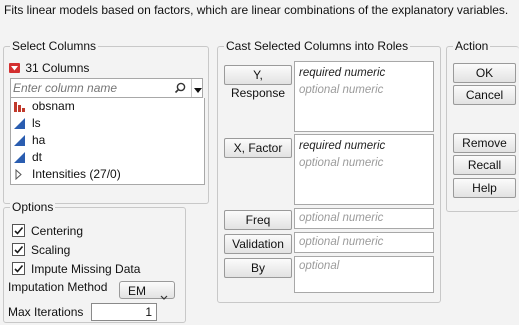  Describe the element at coordinates (28, 157) in the screenshot. I see `list-item: dt` at that location.